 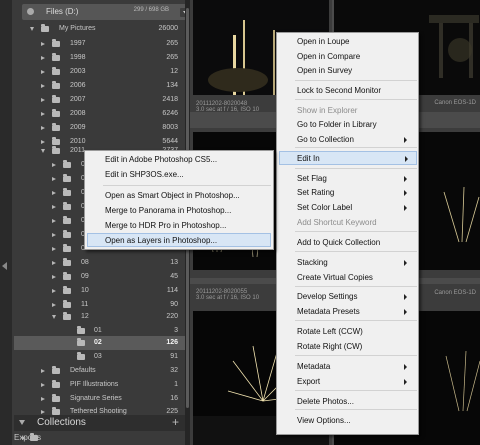 What do you see at coordinates (170, 113) in the screenshot?
I see `folder-photo-count: 6246` at bounding box center [170, 113].